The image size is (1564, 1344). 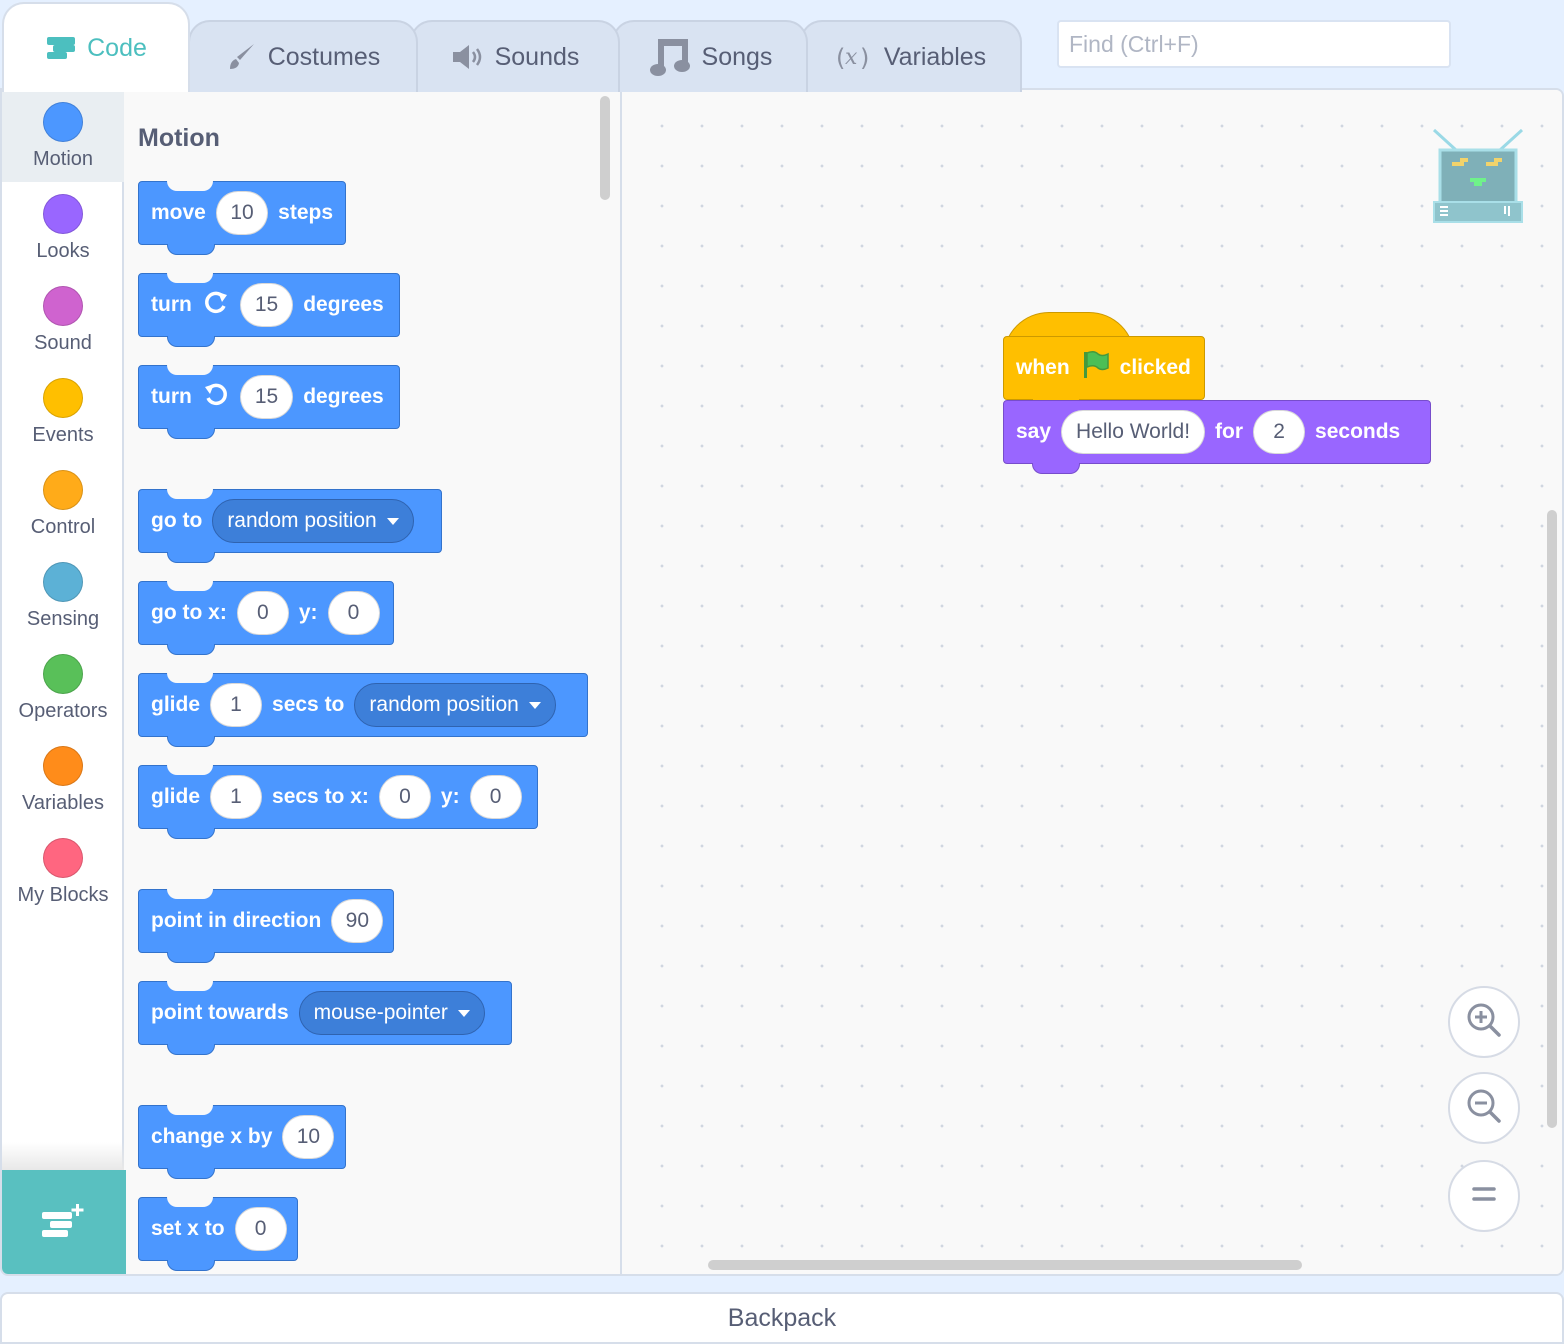 I want to click on block-set-x: set x to 0, so click(x=218, y=1234).